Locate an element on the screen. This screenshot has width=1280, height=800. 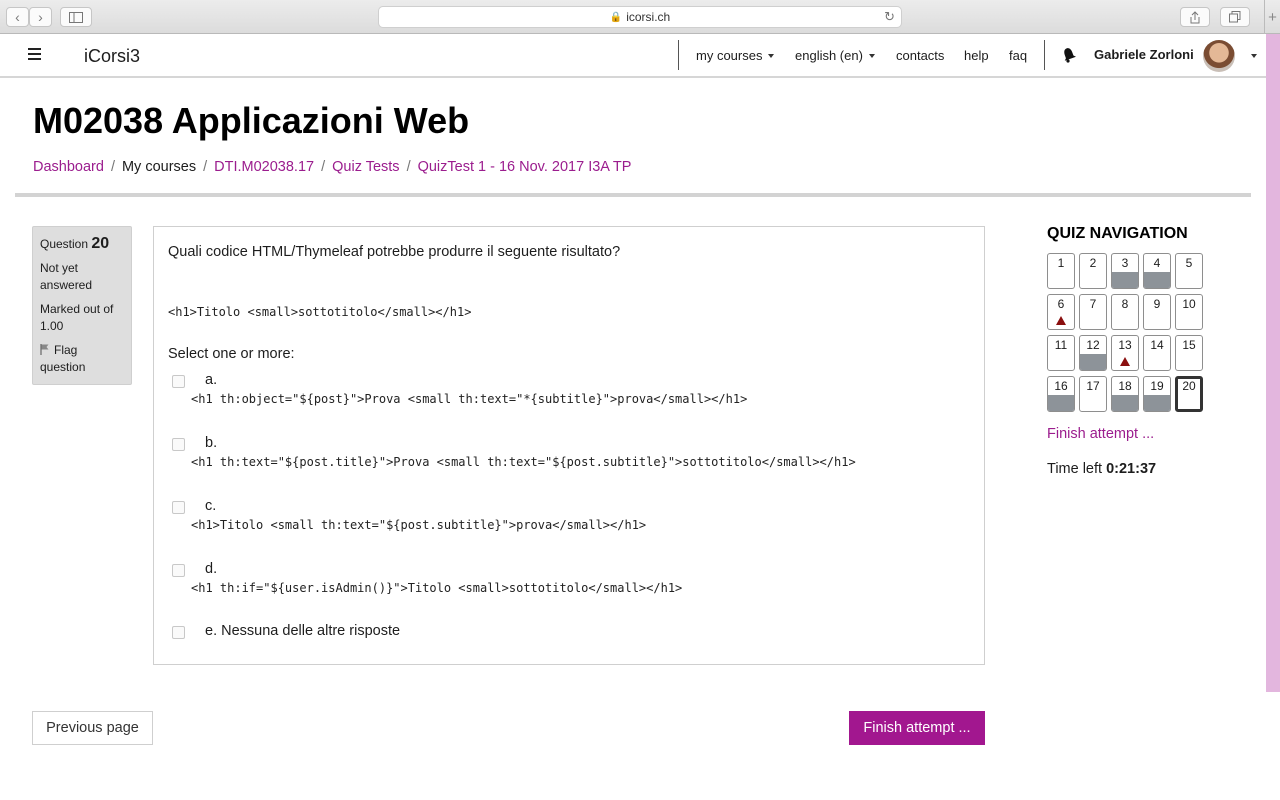
breadcrumb-quiz: QuizTest 1 - 16 Nov. 2017 I3A TP is located at coordinates (525, 167).